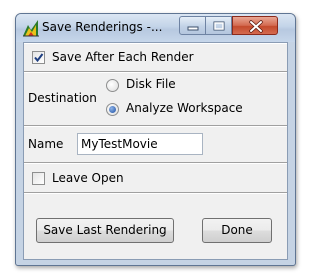  Describe the element at coordinates (151, 84) in the screenshot. I see `disk-file-label: Disk File` at that location.